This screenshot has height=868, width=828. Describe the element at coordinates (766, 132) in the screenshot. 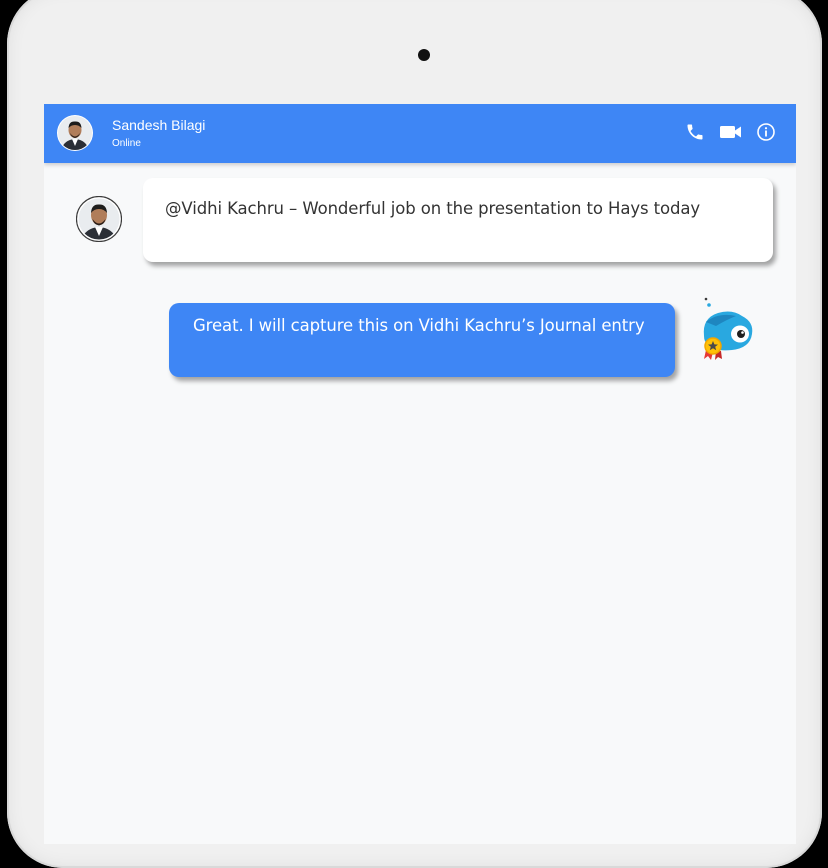

I see `info-icon` at that location.